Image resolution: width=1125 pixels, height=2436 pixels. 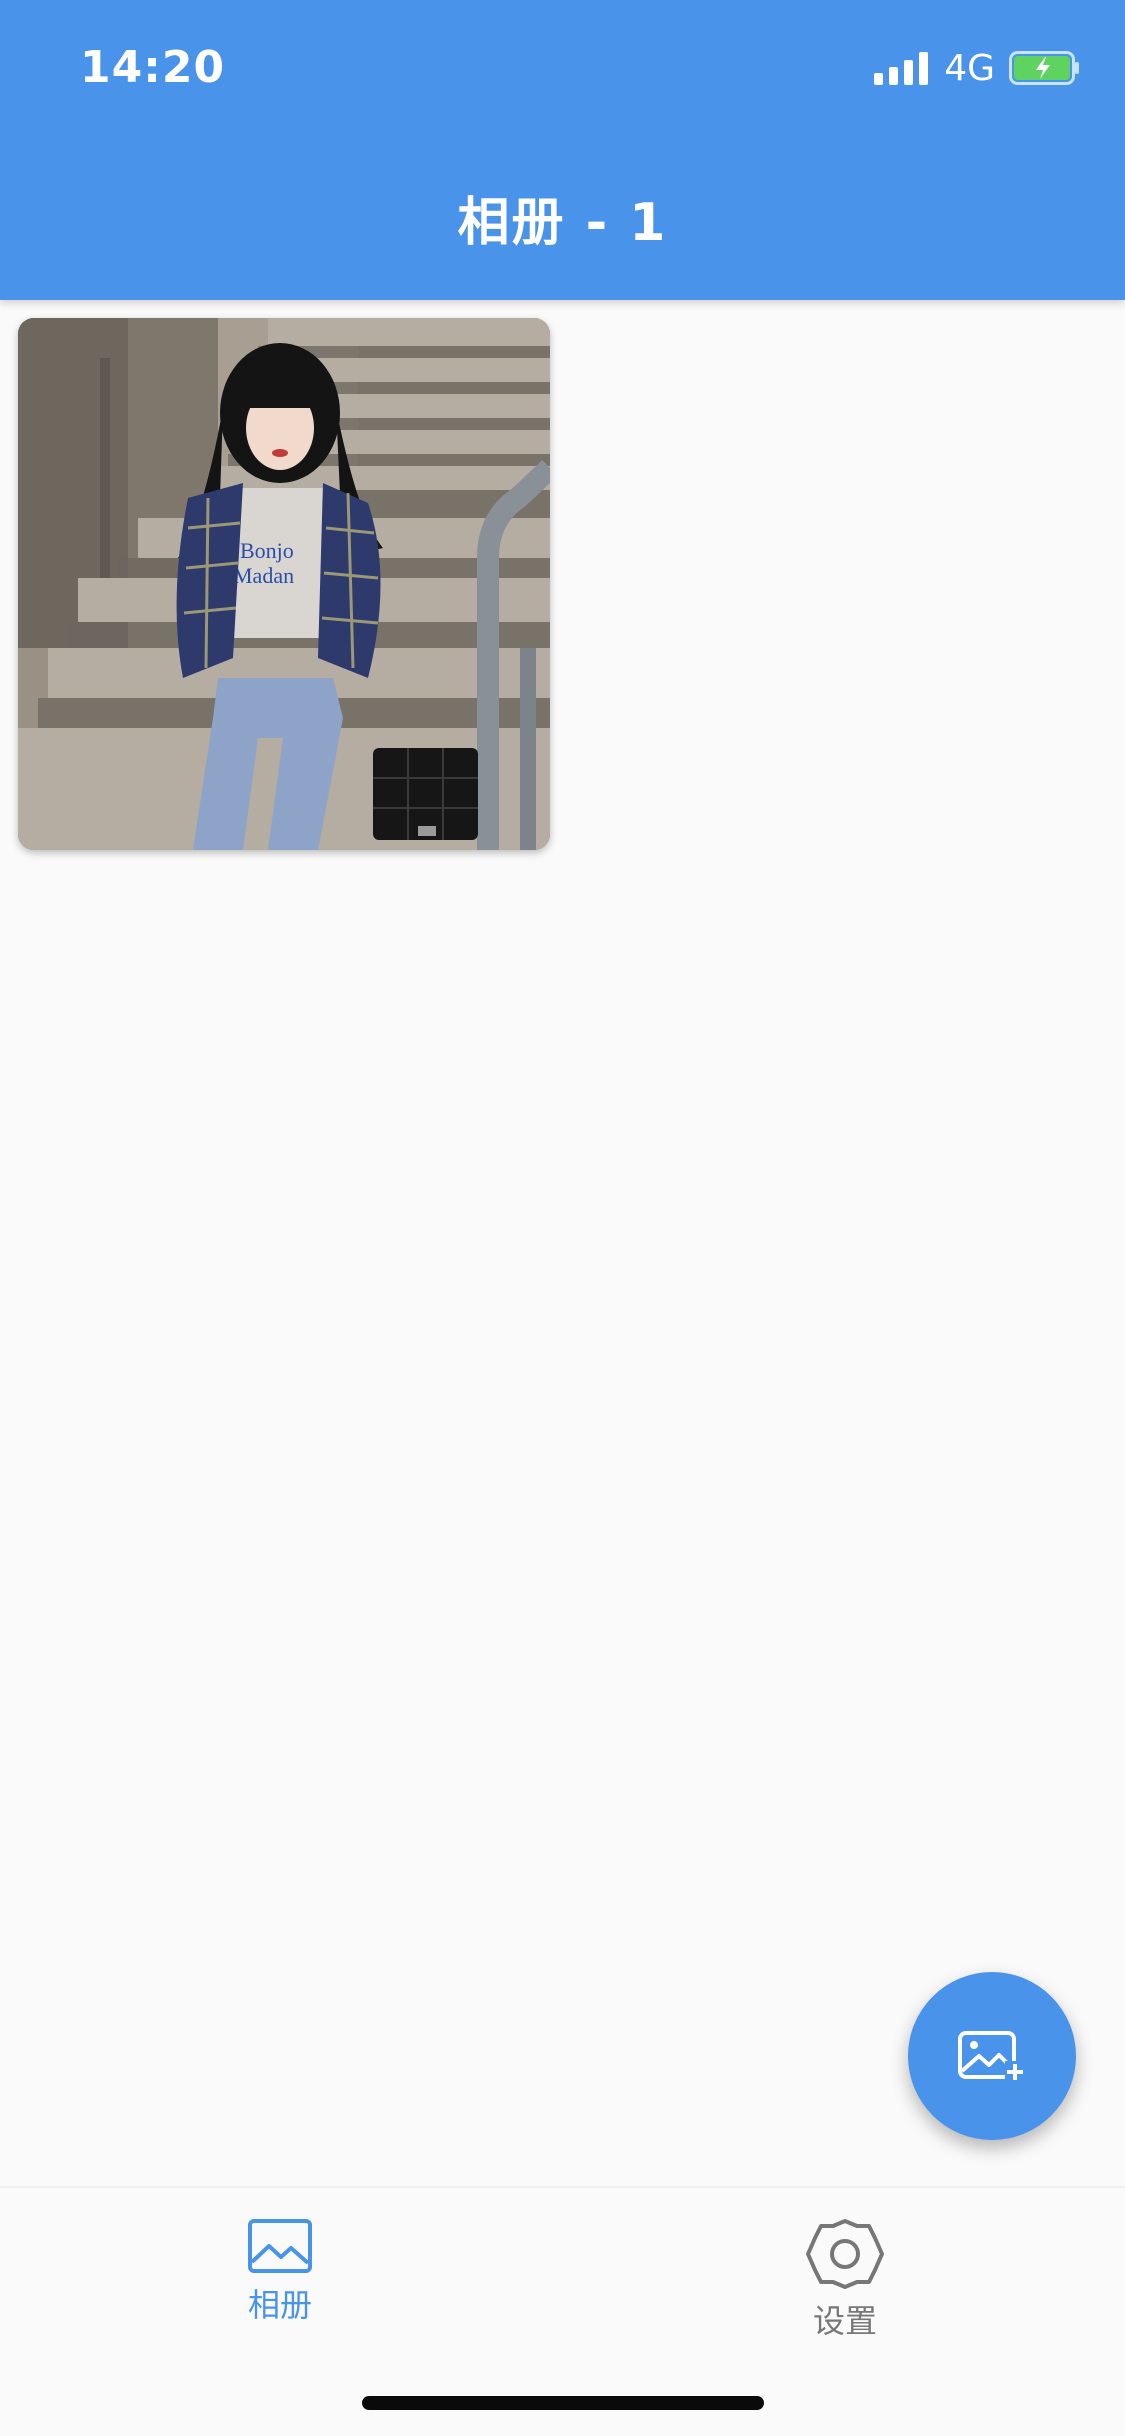 What do you see at coordinates (279, 2305) in the screenshot?
I see `nav-label-album: 相册` at bounding box center [279, 2305].